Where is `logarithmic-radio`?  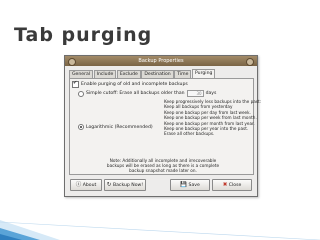 logarithmic-radio is located at coordinates (81, 127).